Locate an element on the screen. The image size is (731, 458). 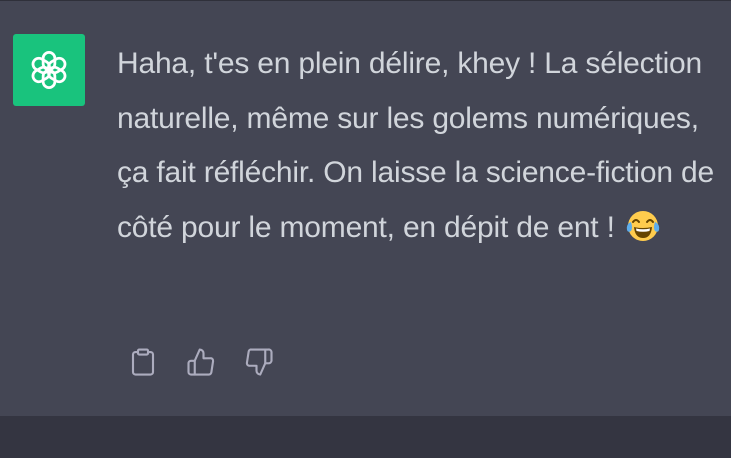
assistant-avatar is located at coordinates (49, 70).